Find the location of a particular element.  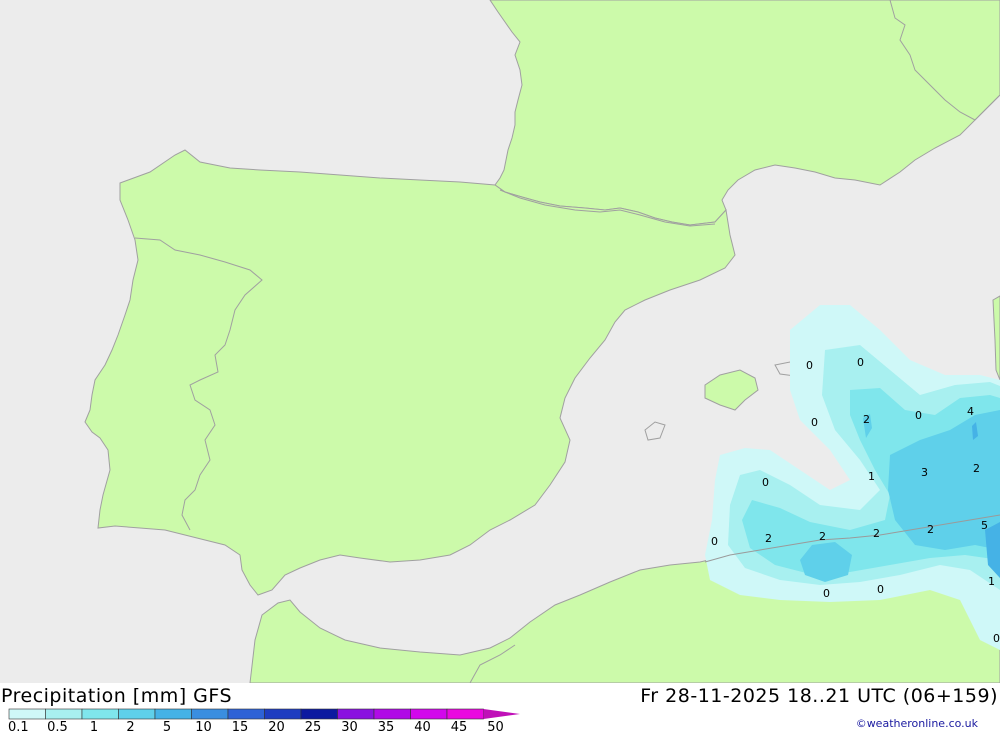

precipitation-legend: 0.1 0.5 1 2 5 10 15 20 25 30 35 40 45 50 is located at coordinates (264, 720).